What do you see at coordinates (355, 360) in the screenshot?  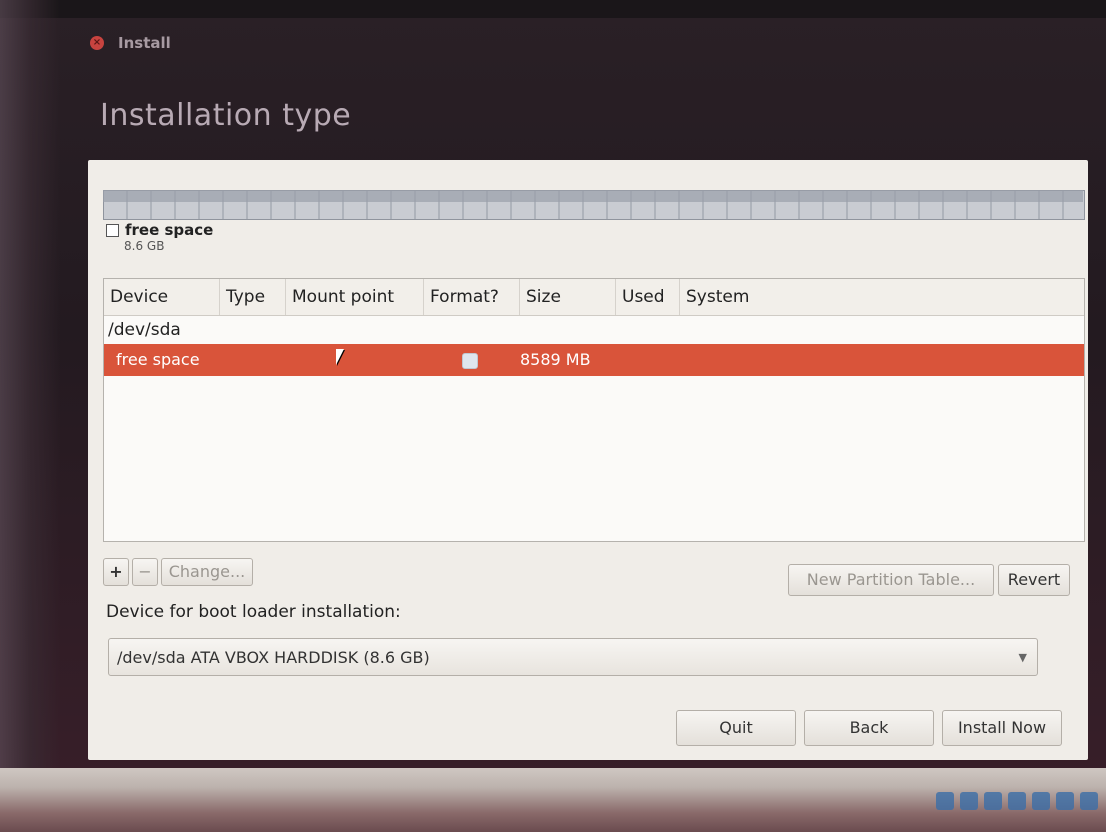 I see `cell-mount-point` at bounding box center [355, 360].